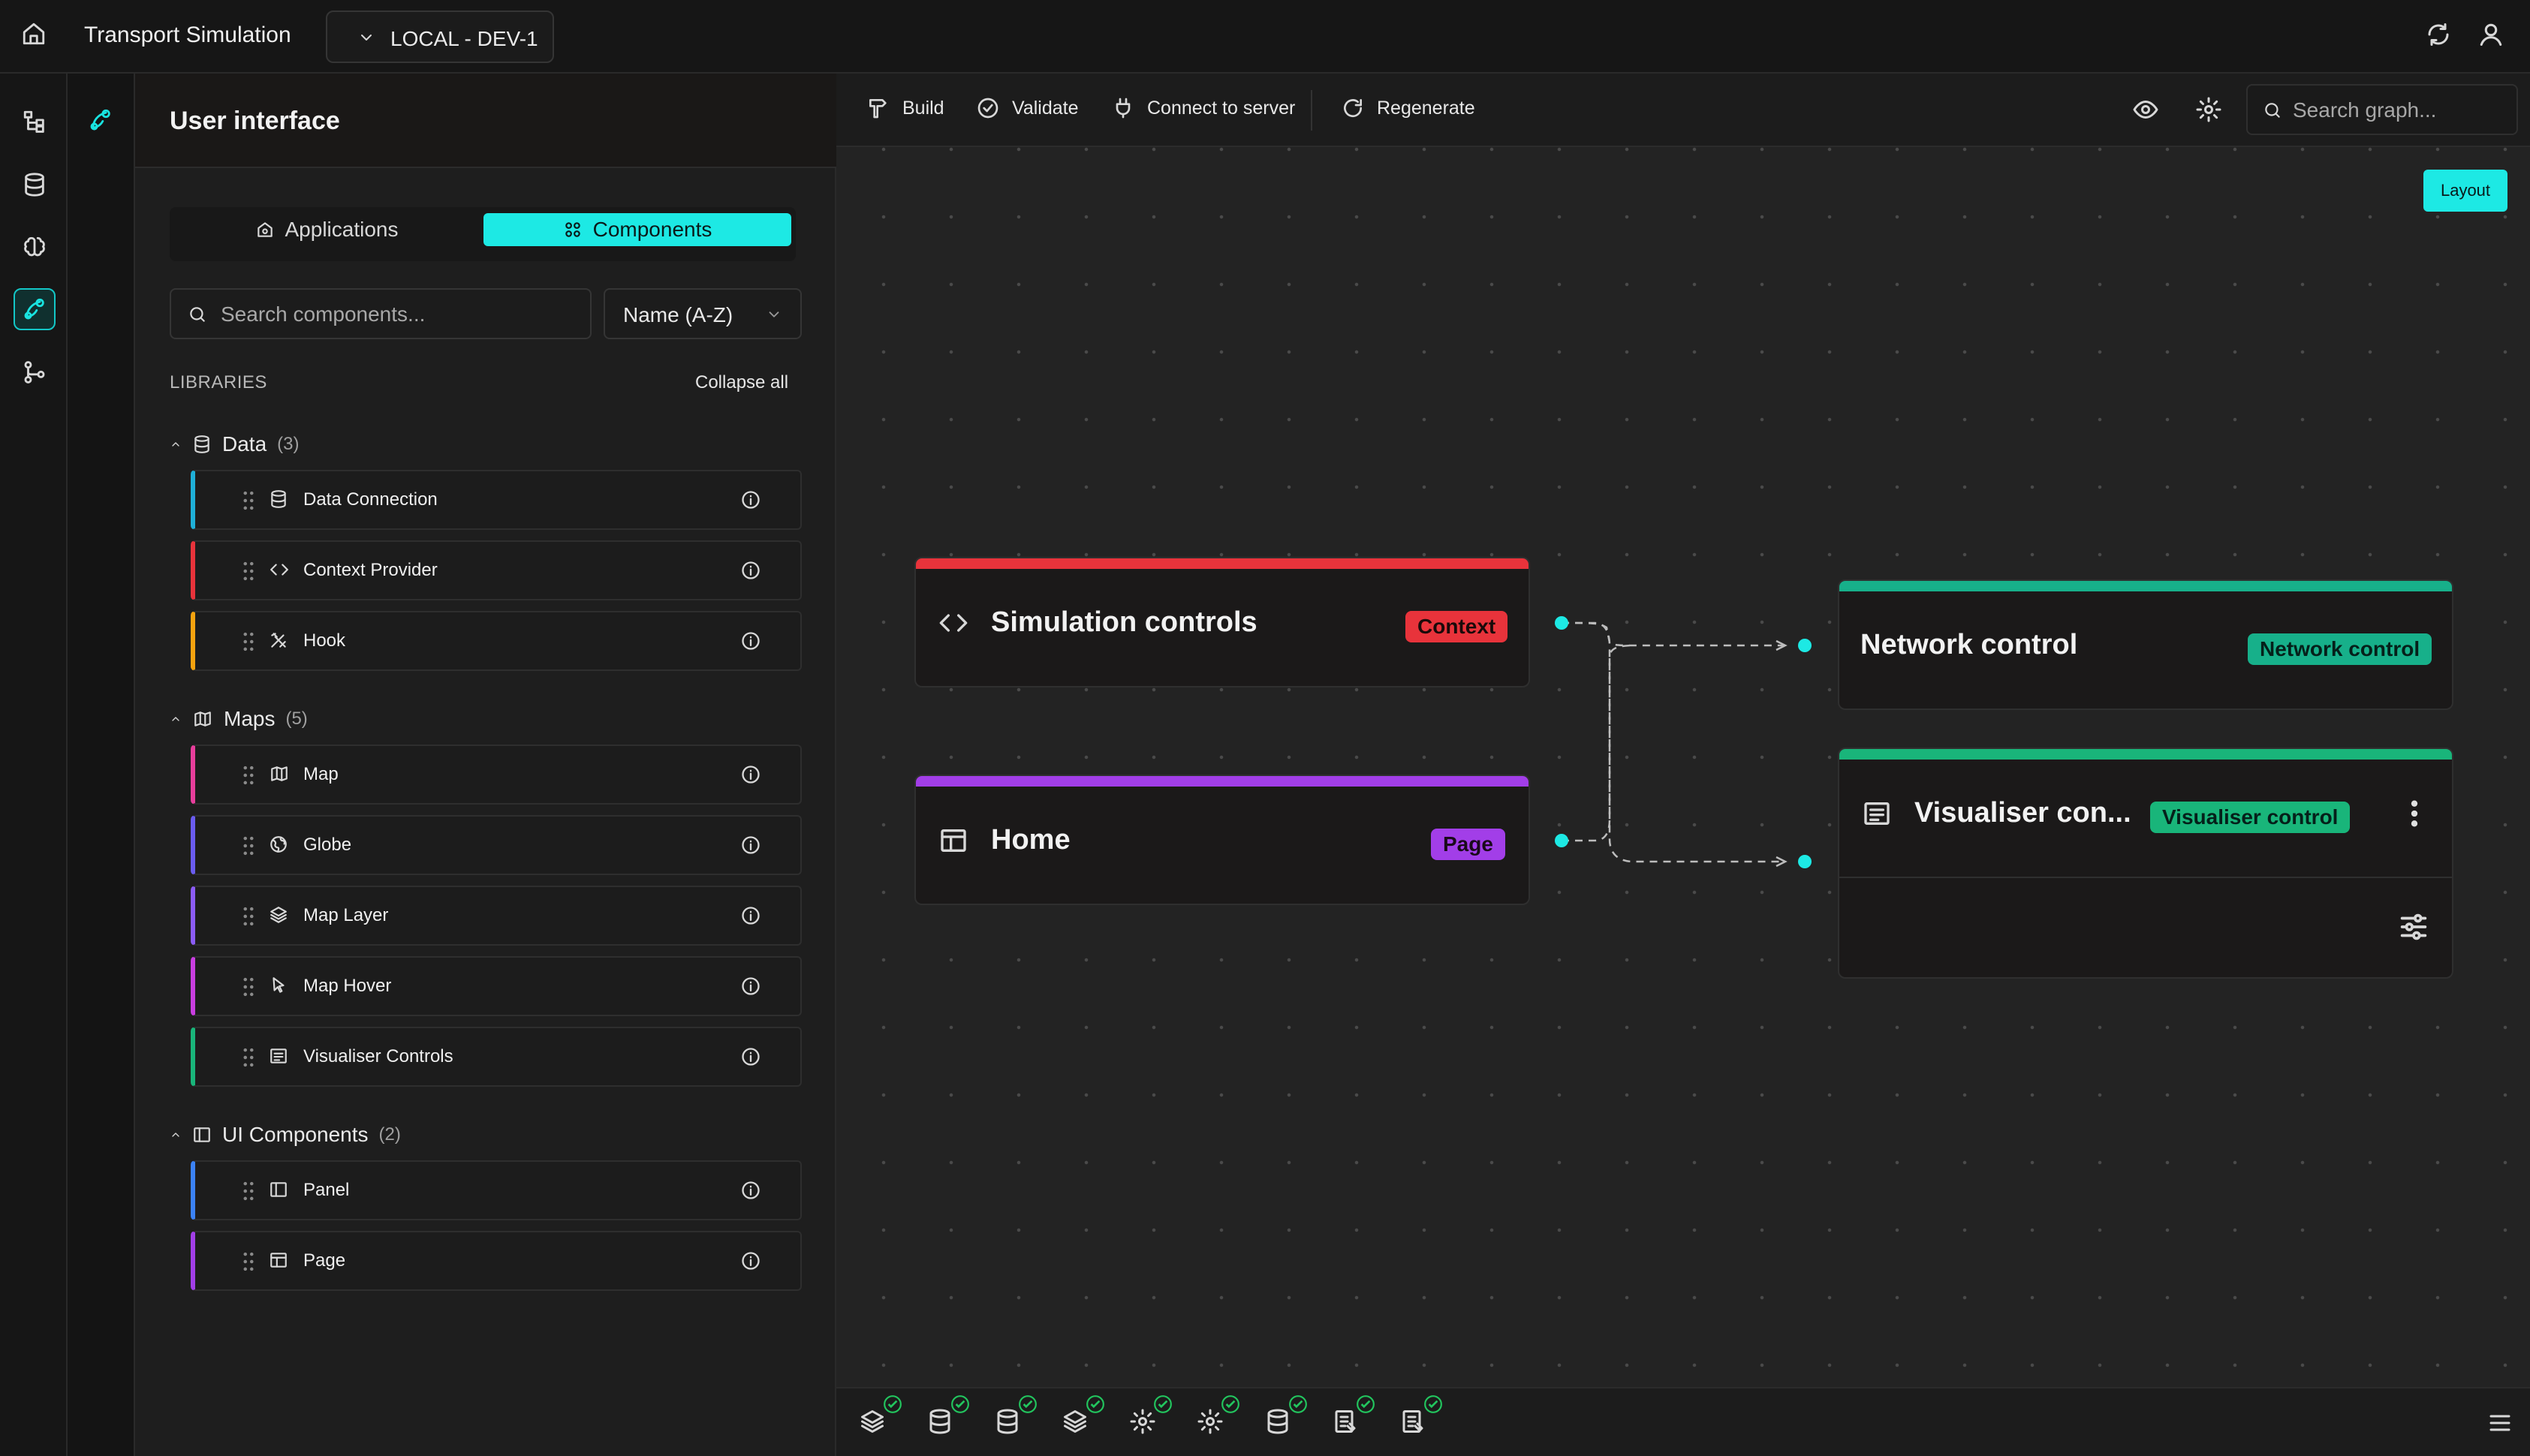 The height and width of the screenshot is (1456, 2530). Describe the element at coordinates (255, 121) in the screenshot. I see `panel-title: User interface` at that location.